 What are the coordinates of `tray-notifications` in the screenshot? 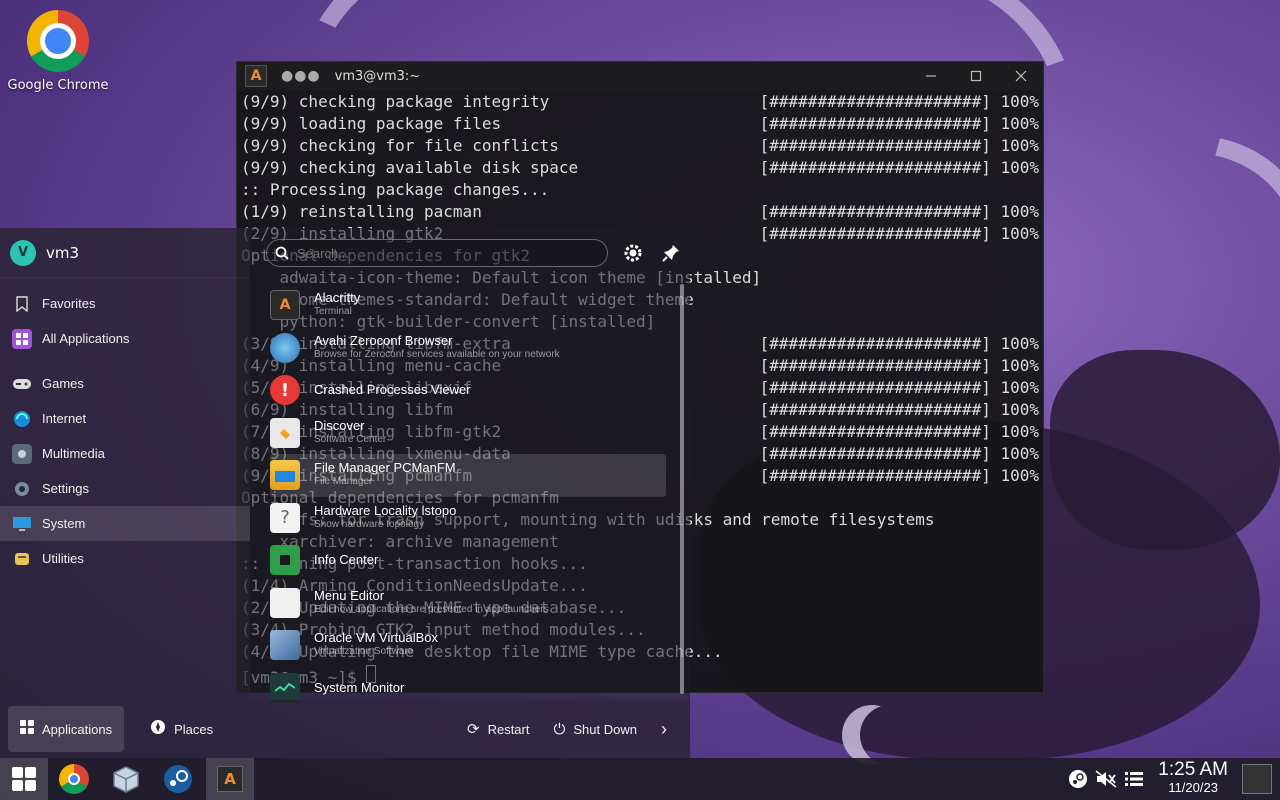 It's located at (1134, 779).